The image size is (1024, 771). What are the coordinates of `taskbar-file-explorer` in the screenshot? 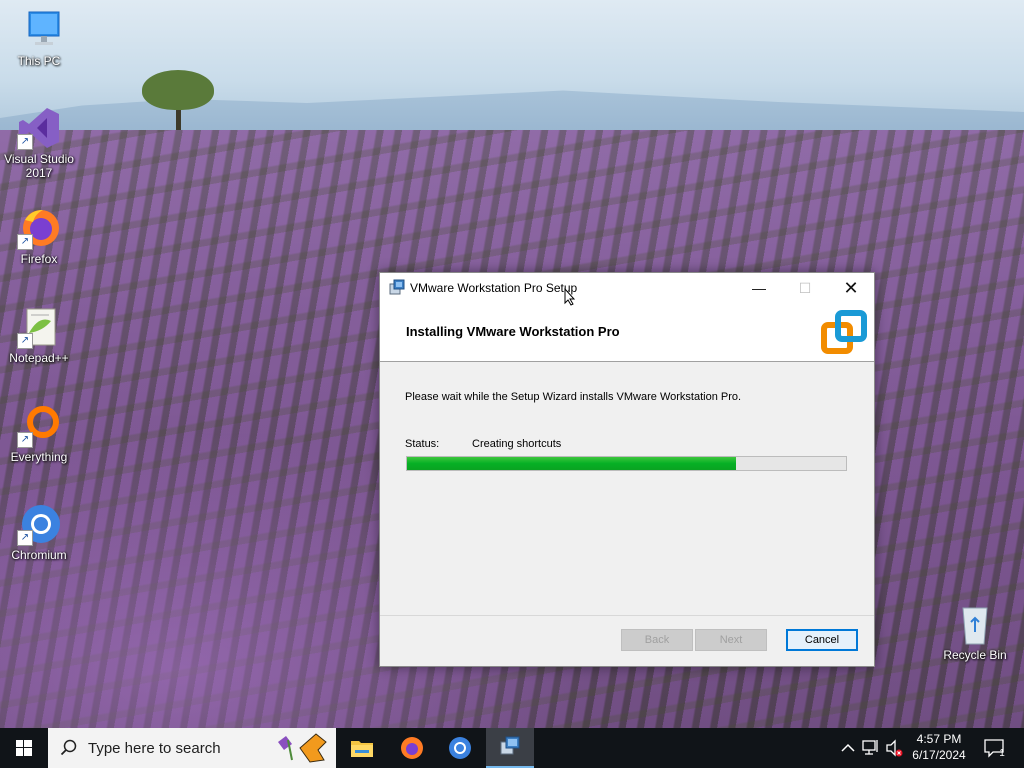 It's located at (362, 748).